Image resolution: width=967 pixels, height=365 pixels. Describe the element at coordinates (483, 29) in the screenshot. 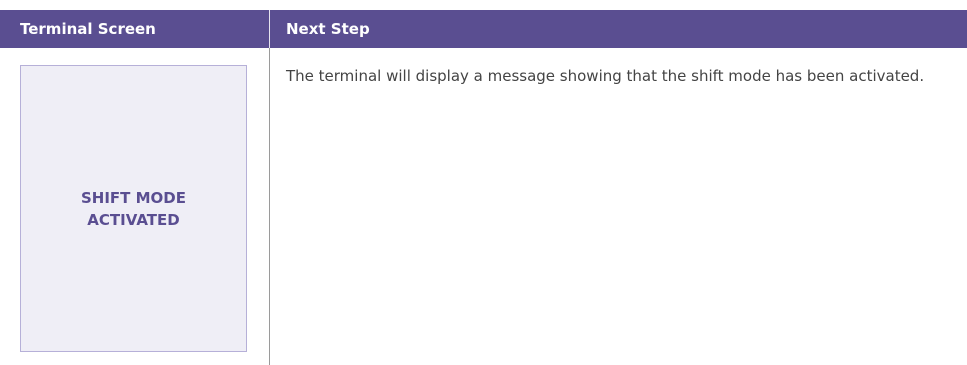

I see `table-header-row: Terminal Screen Next Step` at that location.